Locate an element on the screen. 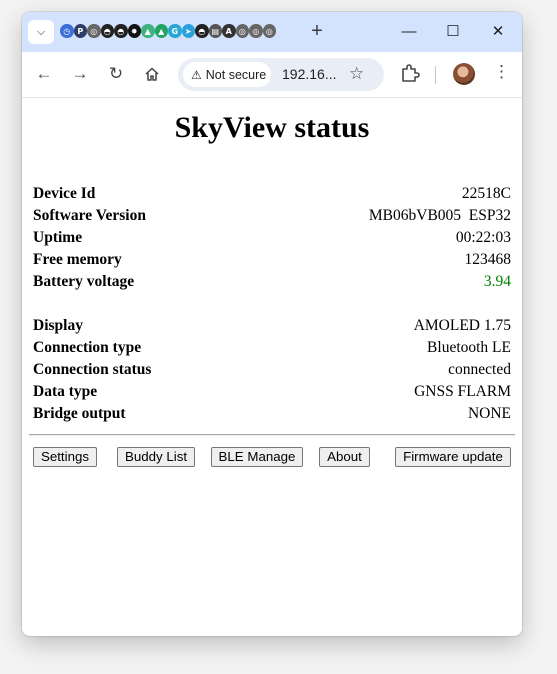 The width and height of the screenshot is (557, 674). about-button: About is located at coordinates (344, 457).